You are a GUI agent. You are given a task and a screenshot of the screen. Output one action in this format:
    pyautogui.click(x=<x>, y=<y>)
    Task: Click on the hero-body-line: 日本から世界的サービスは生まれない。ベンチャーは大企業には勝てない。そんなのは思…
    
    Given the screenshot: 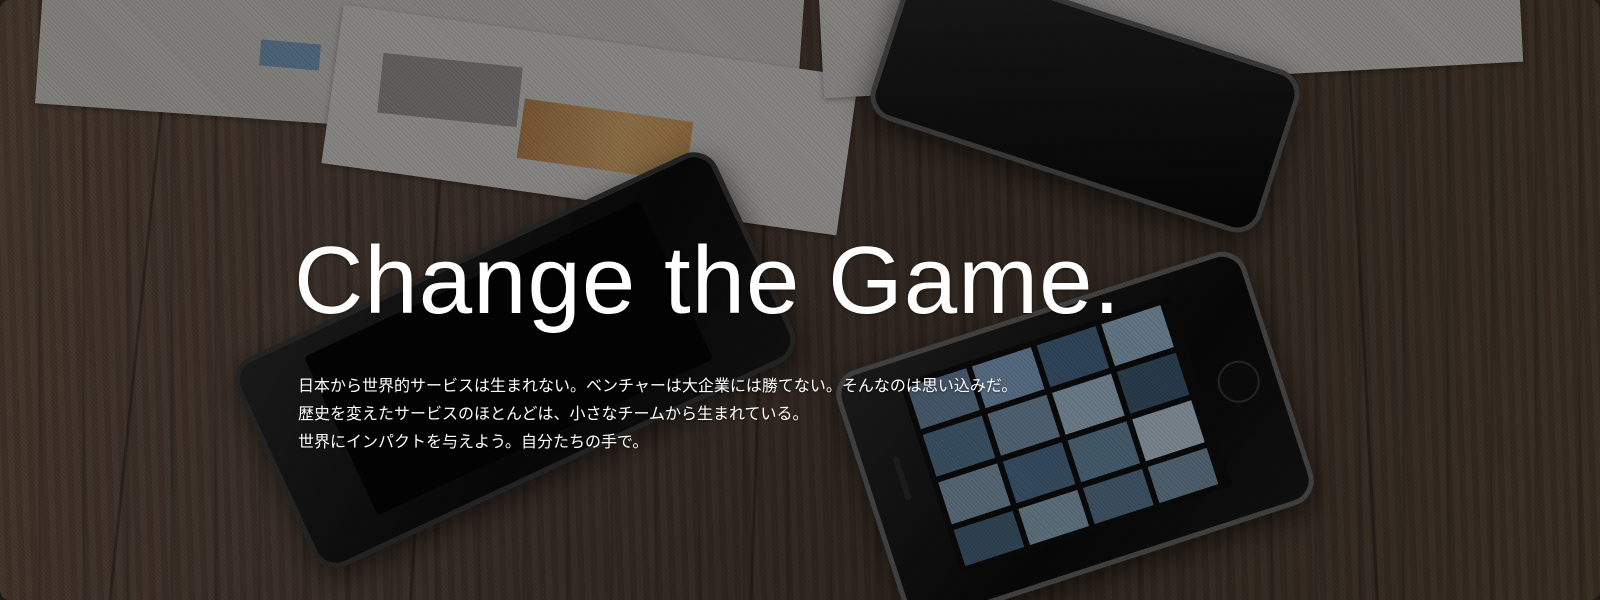 What is the action you would take?
    pyautogui.click(x=658, y=385)
    